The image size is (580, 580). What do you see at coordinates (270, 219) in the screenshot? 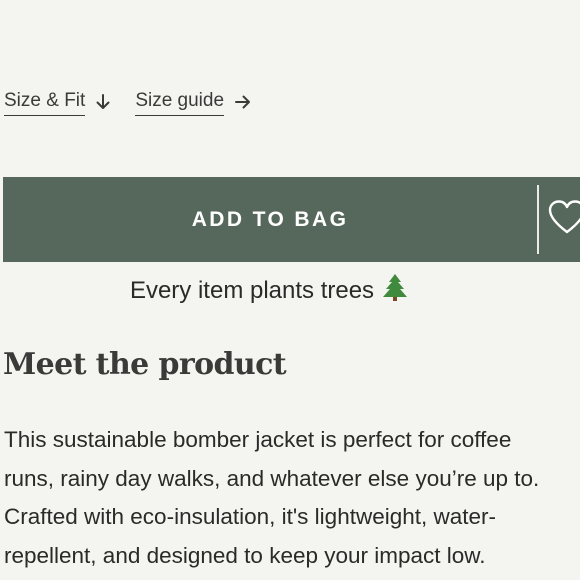
I see `add-to-bag-button: ADD TO BAG` at bounding box center [270, 219].